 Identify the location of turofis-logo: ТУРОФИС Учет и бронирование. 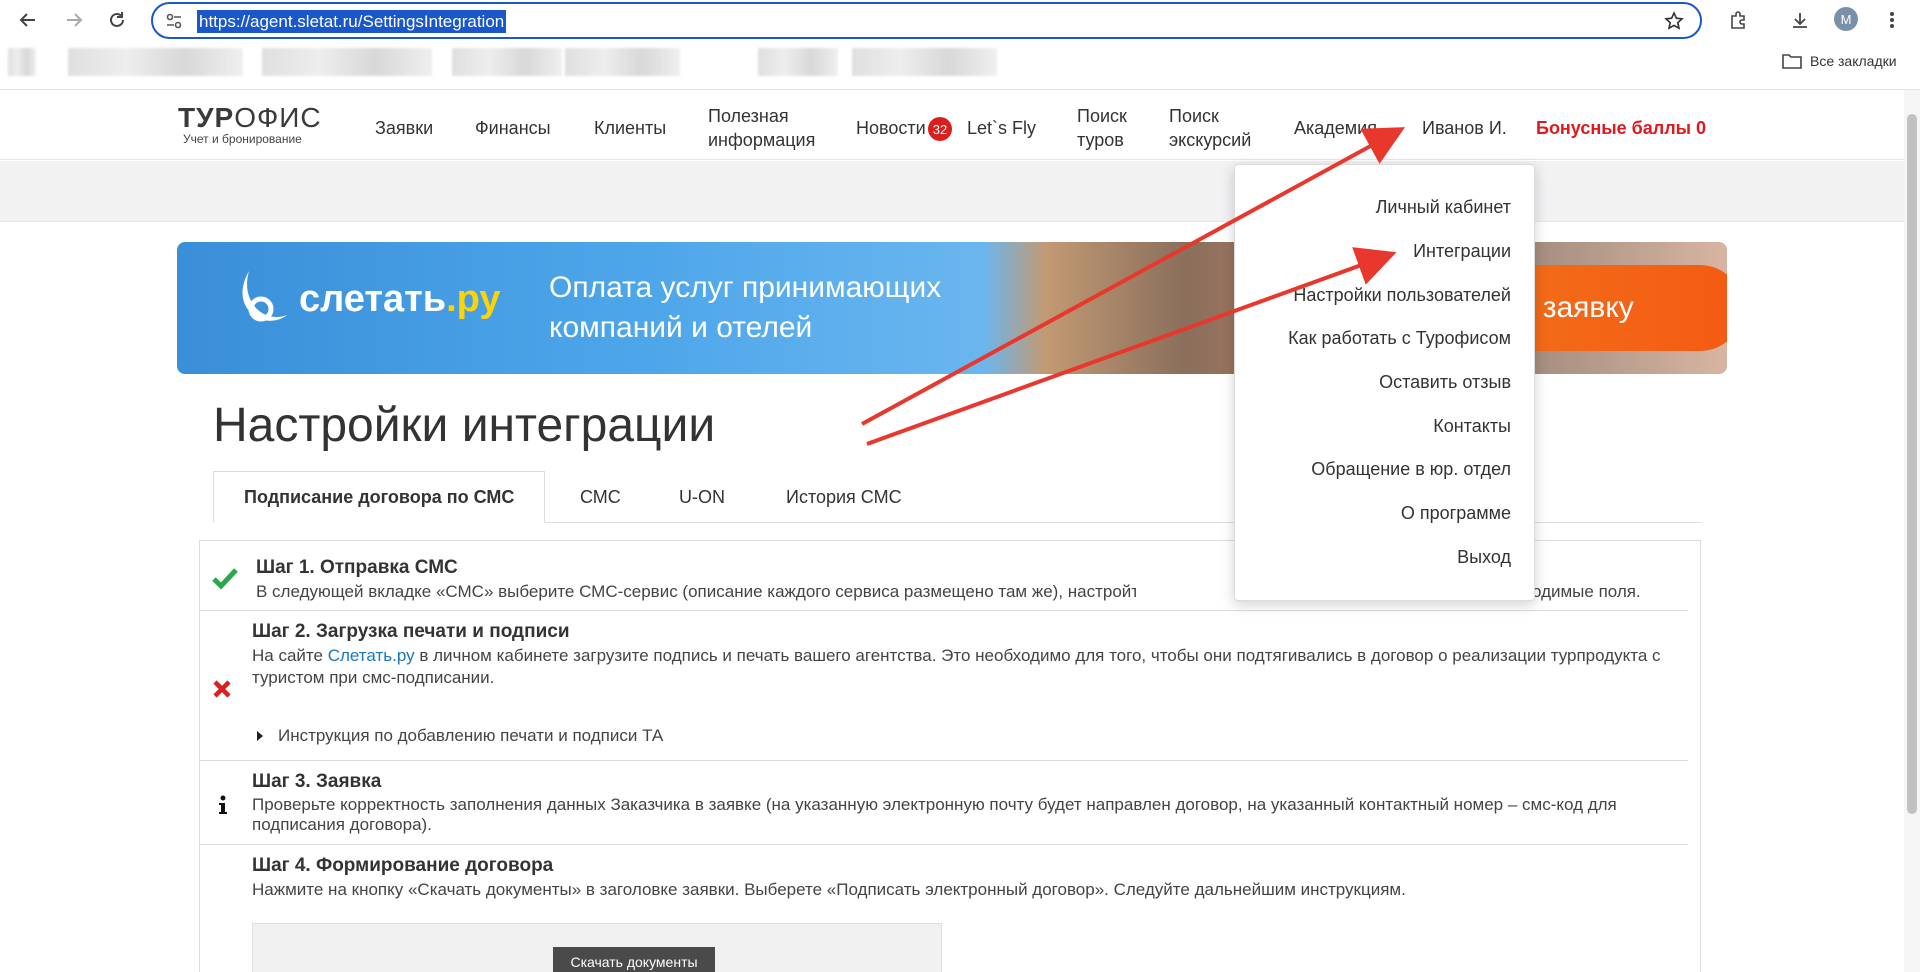
(250, 124).